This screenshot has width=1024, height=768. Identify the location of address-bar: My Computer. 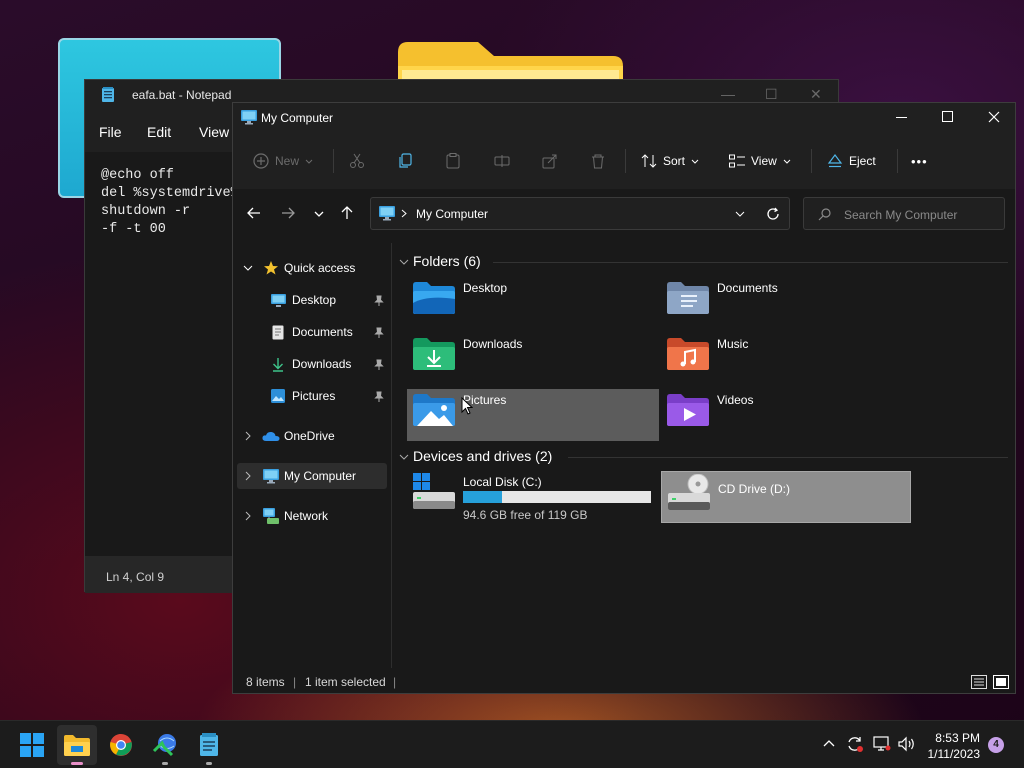
(580, 213).